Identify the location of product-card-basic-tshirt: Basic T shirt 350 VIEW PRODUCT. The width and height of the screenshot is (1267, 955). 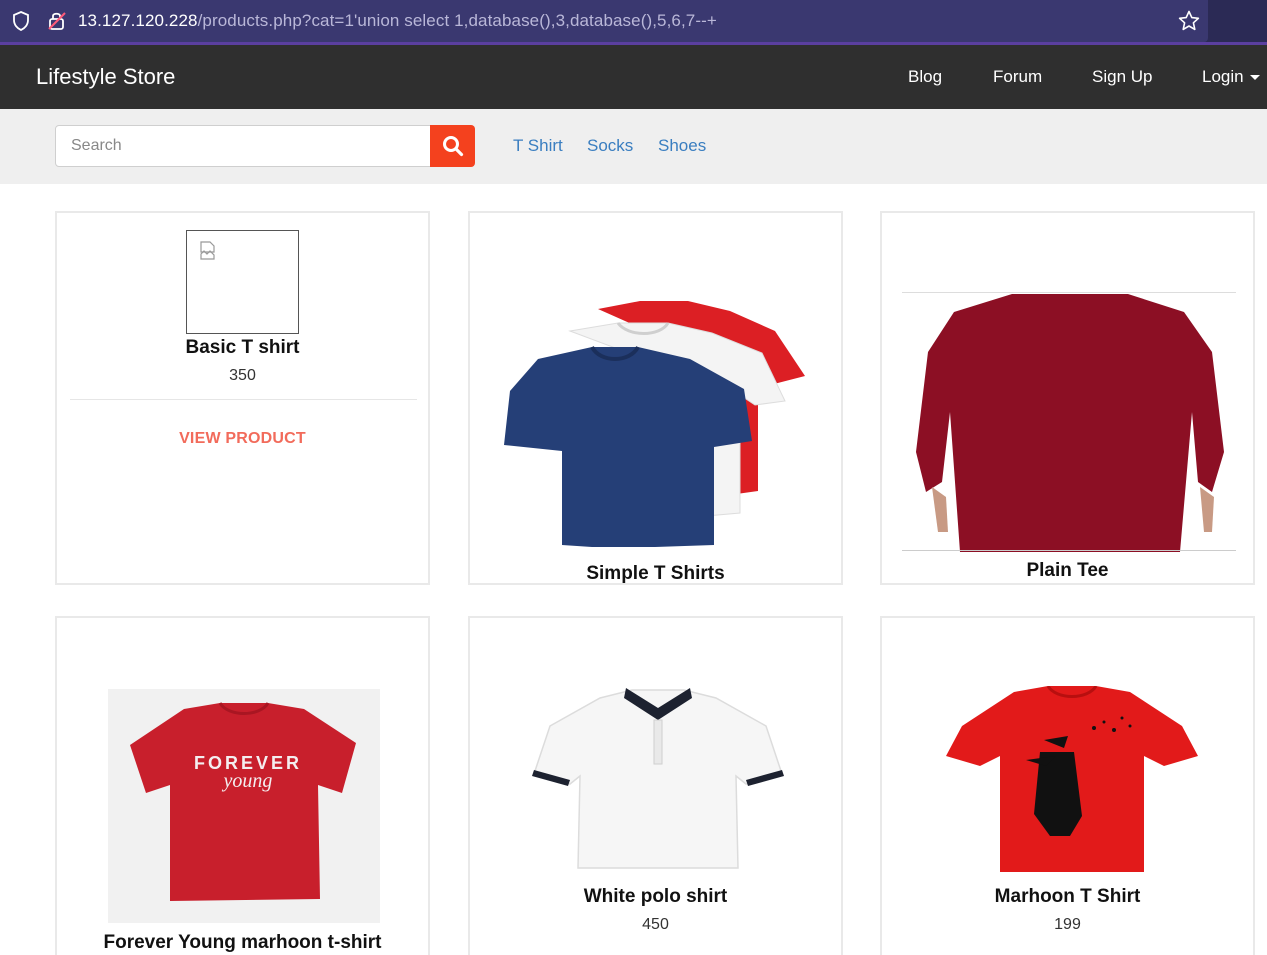
(242, 398).